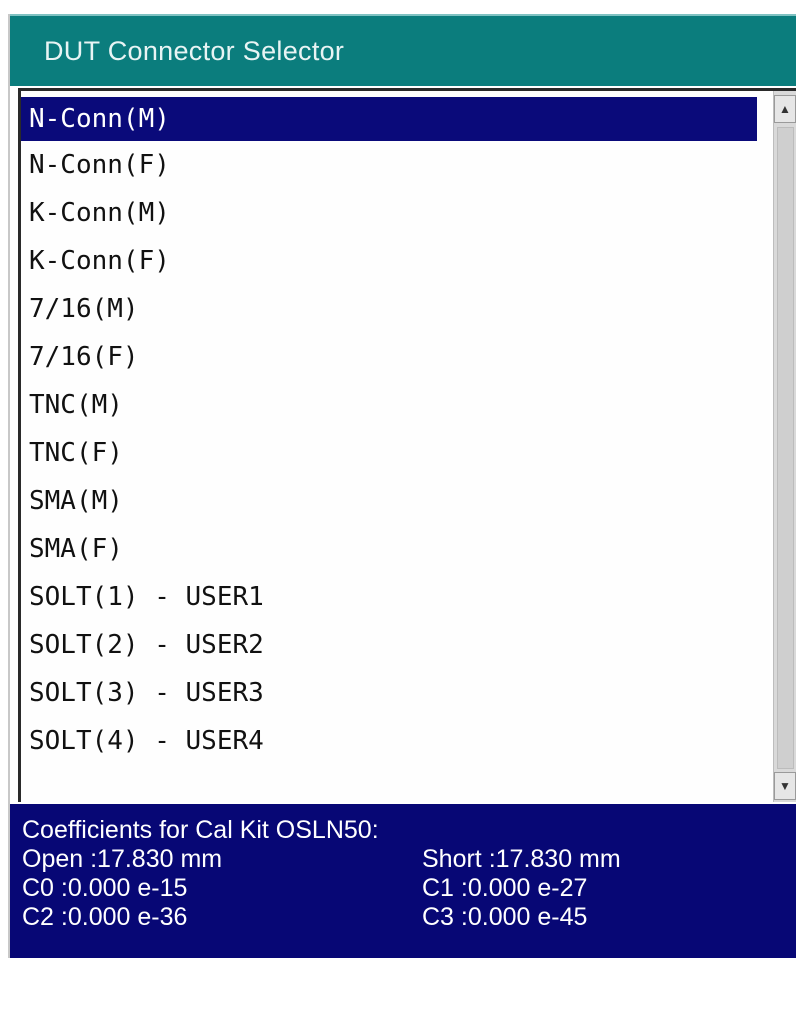 Image resolution: width=796 pixels, height=1019 pixels. I want to click on arrow-up-icon: ▲, so click(785, 109).